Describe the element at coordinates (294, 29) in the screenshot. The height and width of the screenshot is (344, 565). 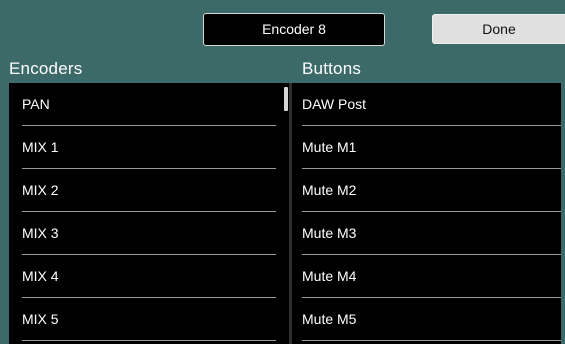
I see `encoder-select-button: Encoder 8` at that location.